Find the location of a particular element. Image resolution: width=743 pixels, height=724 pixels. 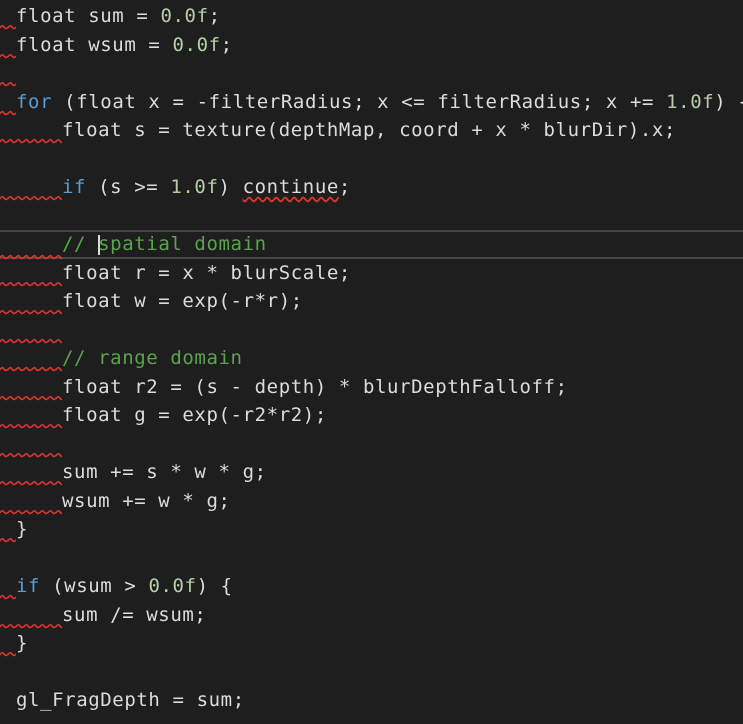

code-line: if (wsum > 0.0f) { is located at coordinates (371, 586).